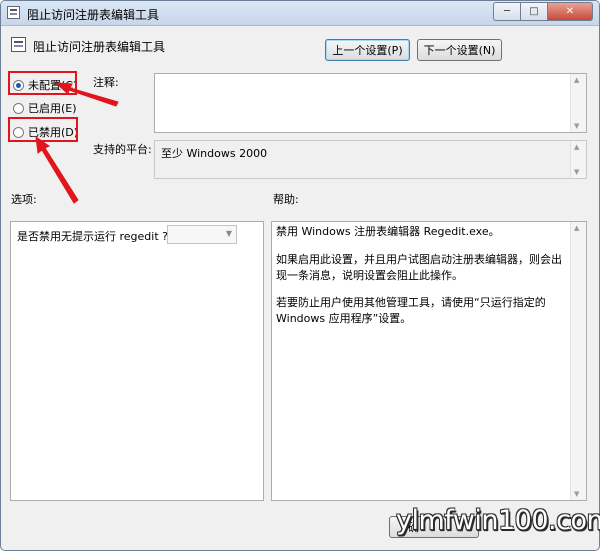  I want to click on annotation-arrows, so click(77, 143).